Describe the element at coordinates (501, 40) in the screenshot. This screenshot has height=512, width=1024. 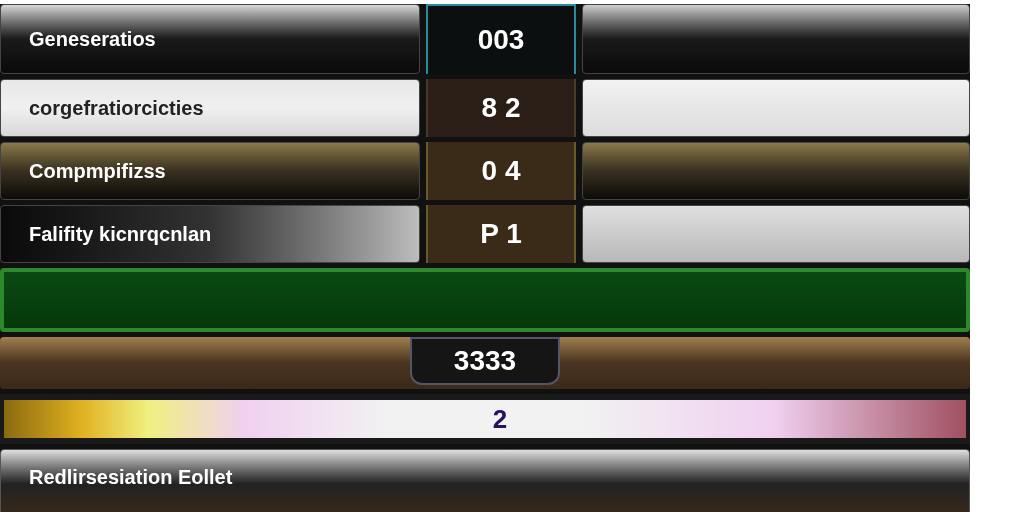
I see `value-text: 003` at that location.